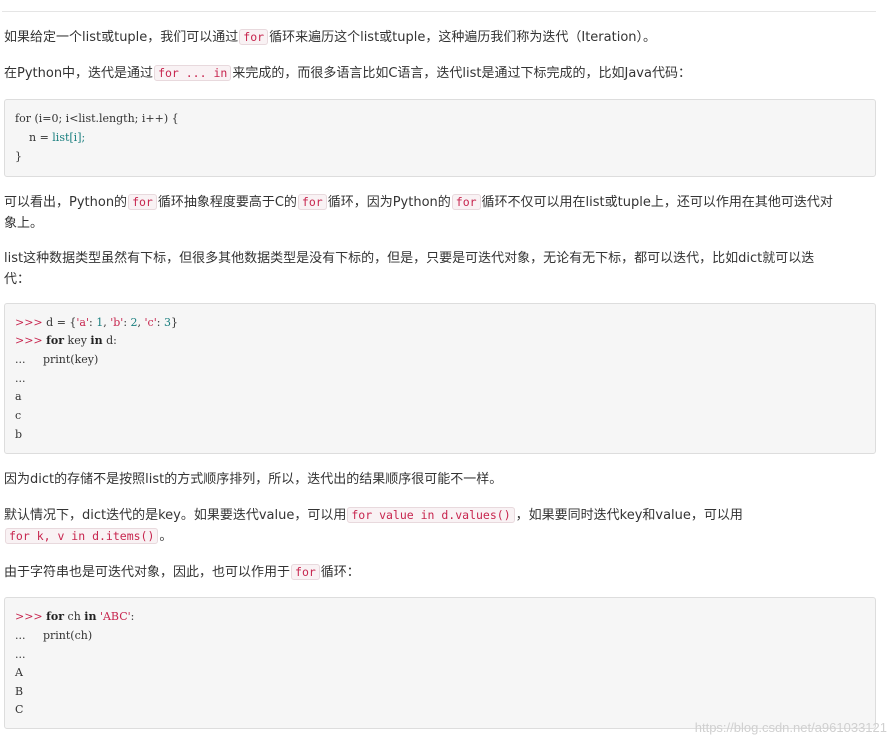 This screenshot has width=893, height=743. I want to click on code-line: ... print(key), so click(57, 359).